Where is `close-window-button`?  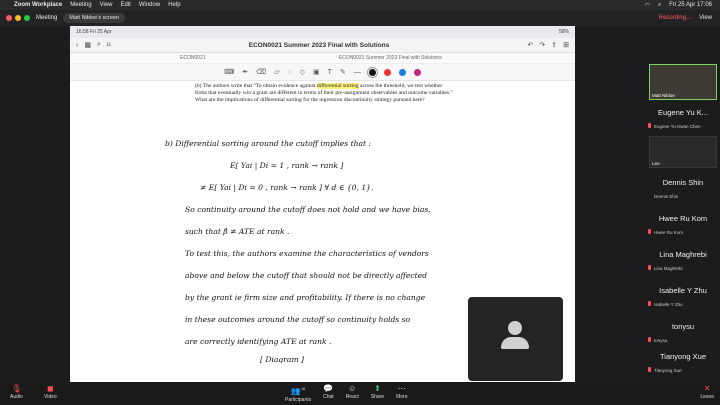
close-window-button is located at coordinates (9, 18).